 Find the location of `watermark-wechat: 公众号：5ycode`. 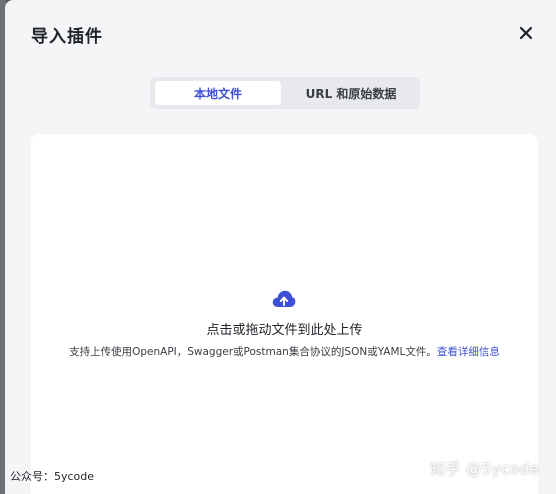

watermark-wechat: 公众号：5ycode is located at coordinates (52, 476).